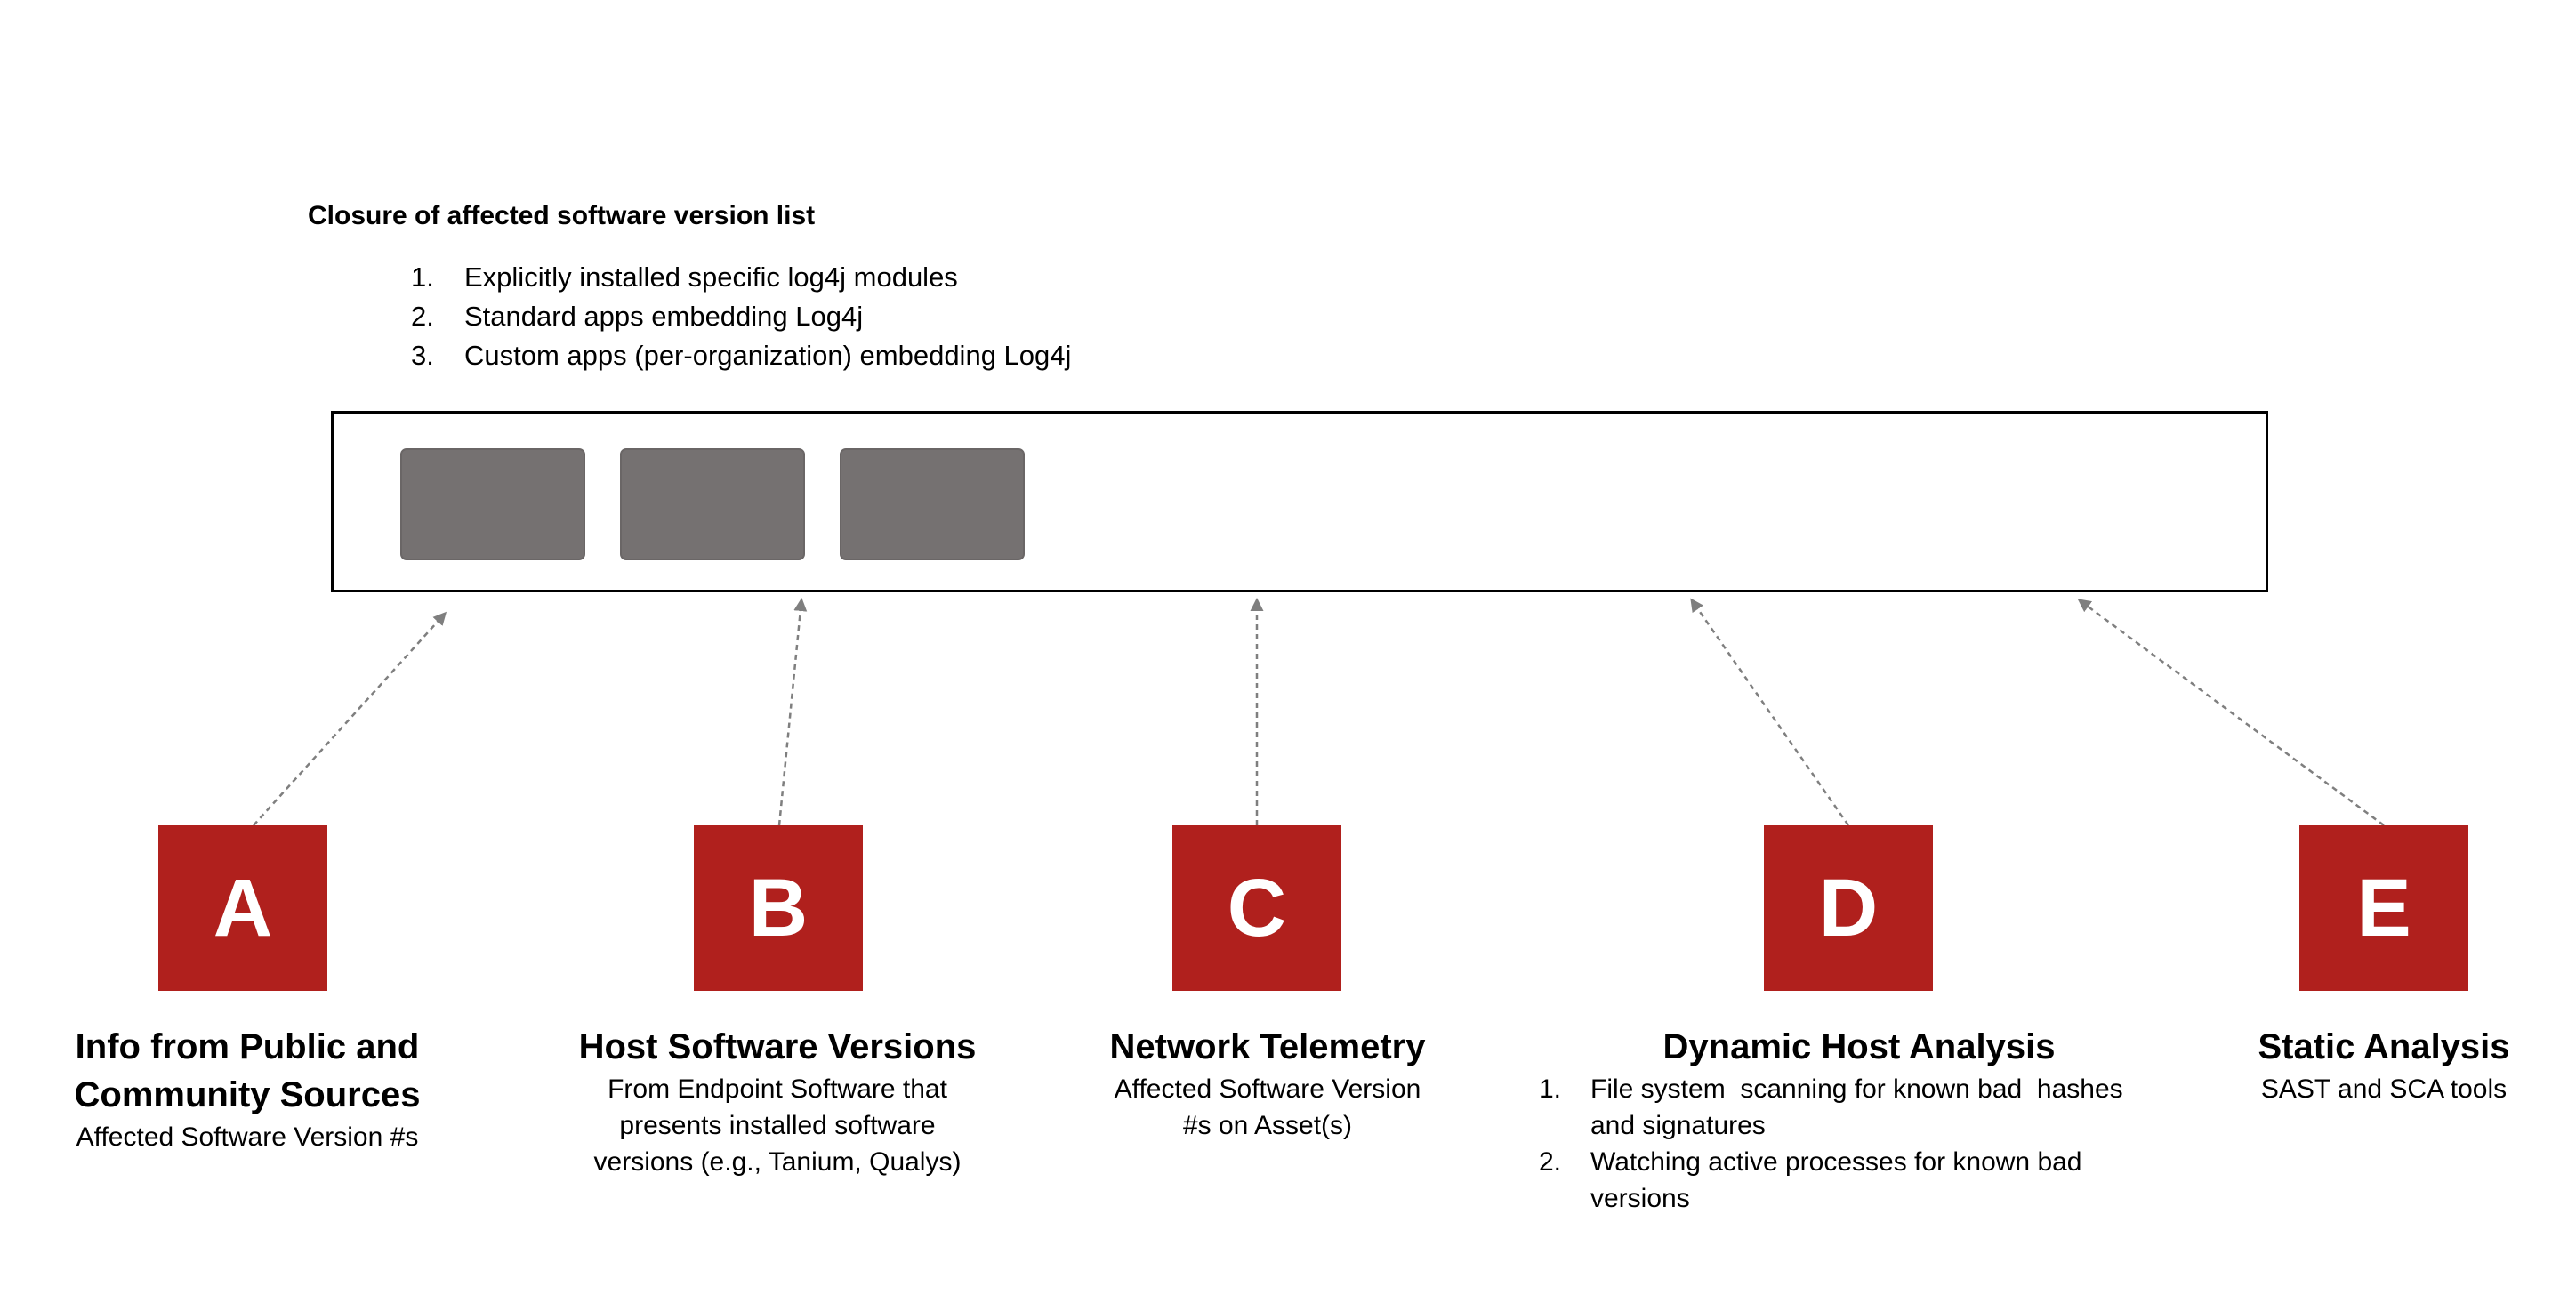  I want to click on source-b-badge: B, so click(778, 908).